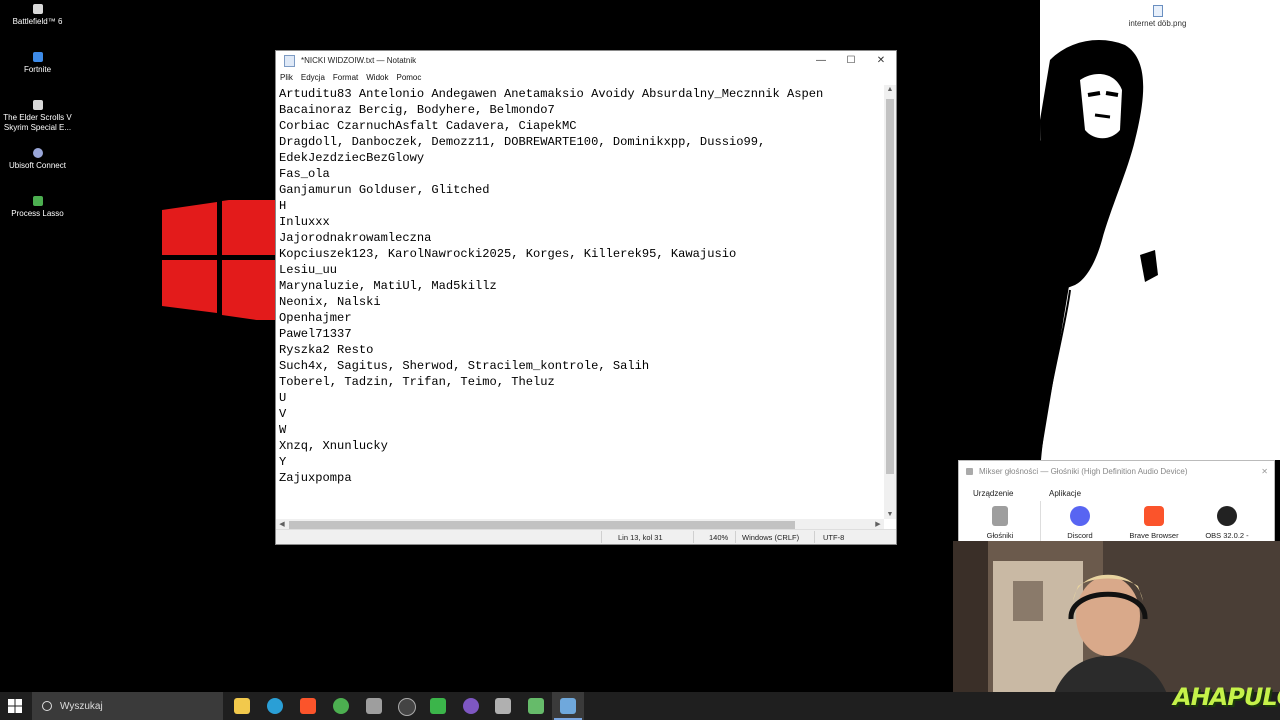  I want to click on brave-icon, so click(1154, 516).